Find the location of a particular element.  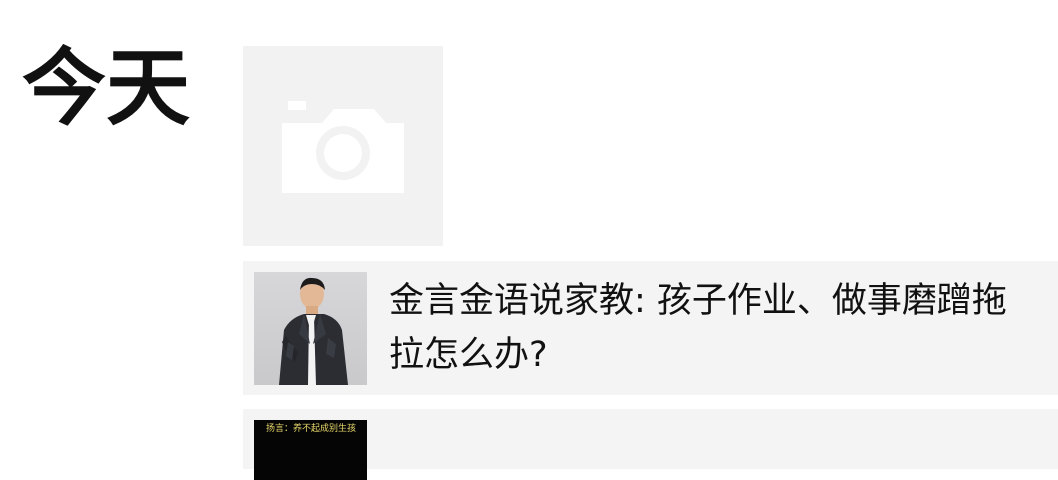

article-title: 金言金语说家教: 孩子作业、做事磨蹭拖拉怎么办? is located at coordinates (714, 328).